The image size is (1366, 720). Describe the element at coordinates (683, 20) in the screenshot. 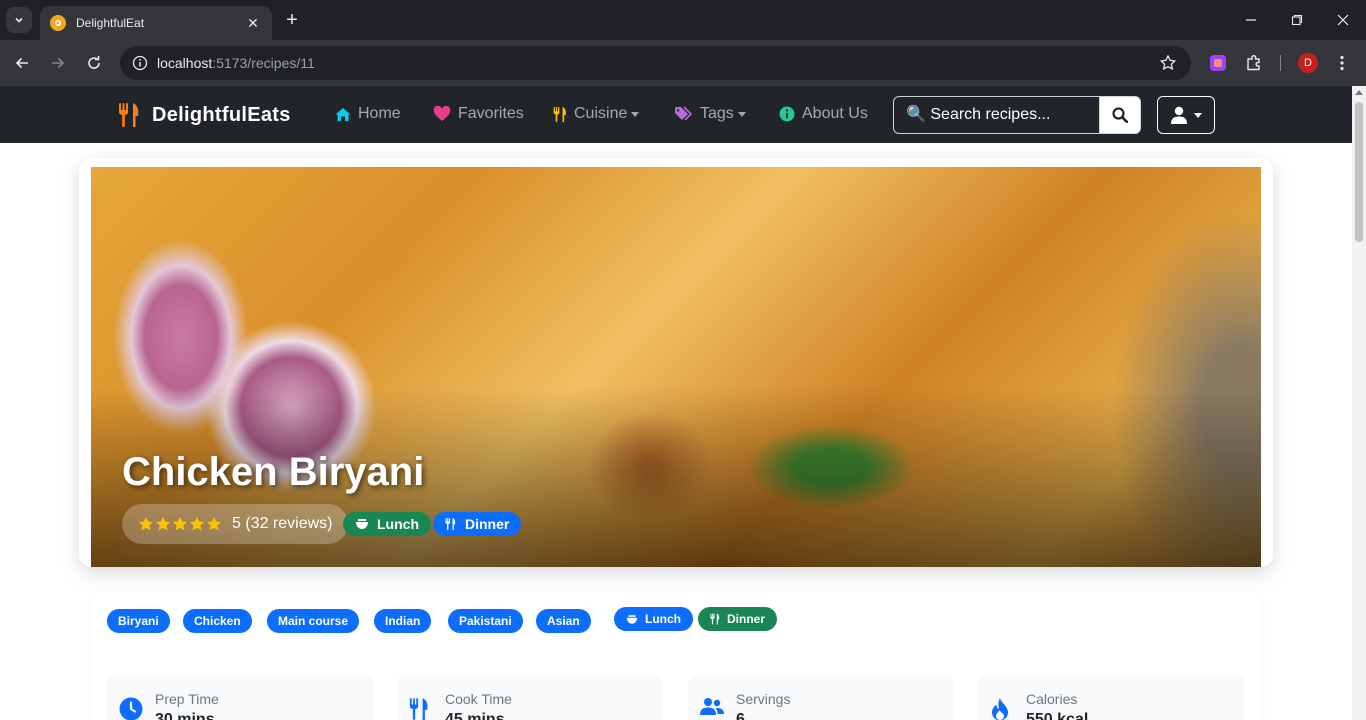

I see `browser-tab-strip: DelightfulEat ✕ +` at that location.